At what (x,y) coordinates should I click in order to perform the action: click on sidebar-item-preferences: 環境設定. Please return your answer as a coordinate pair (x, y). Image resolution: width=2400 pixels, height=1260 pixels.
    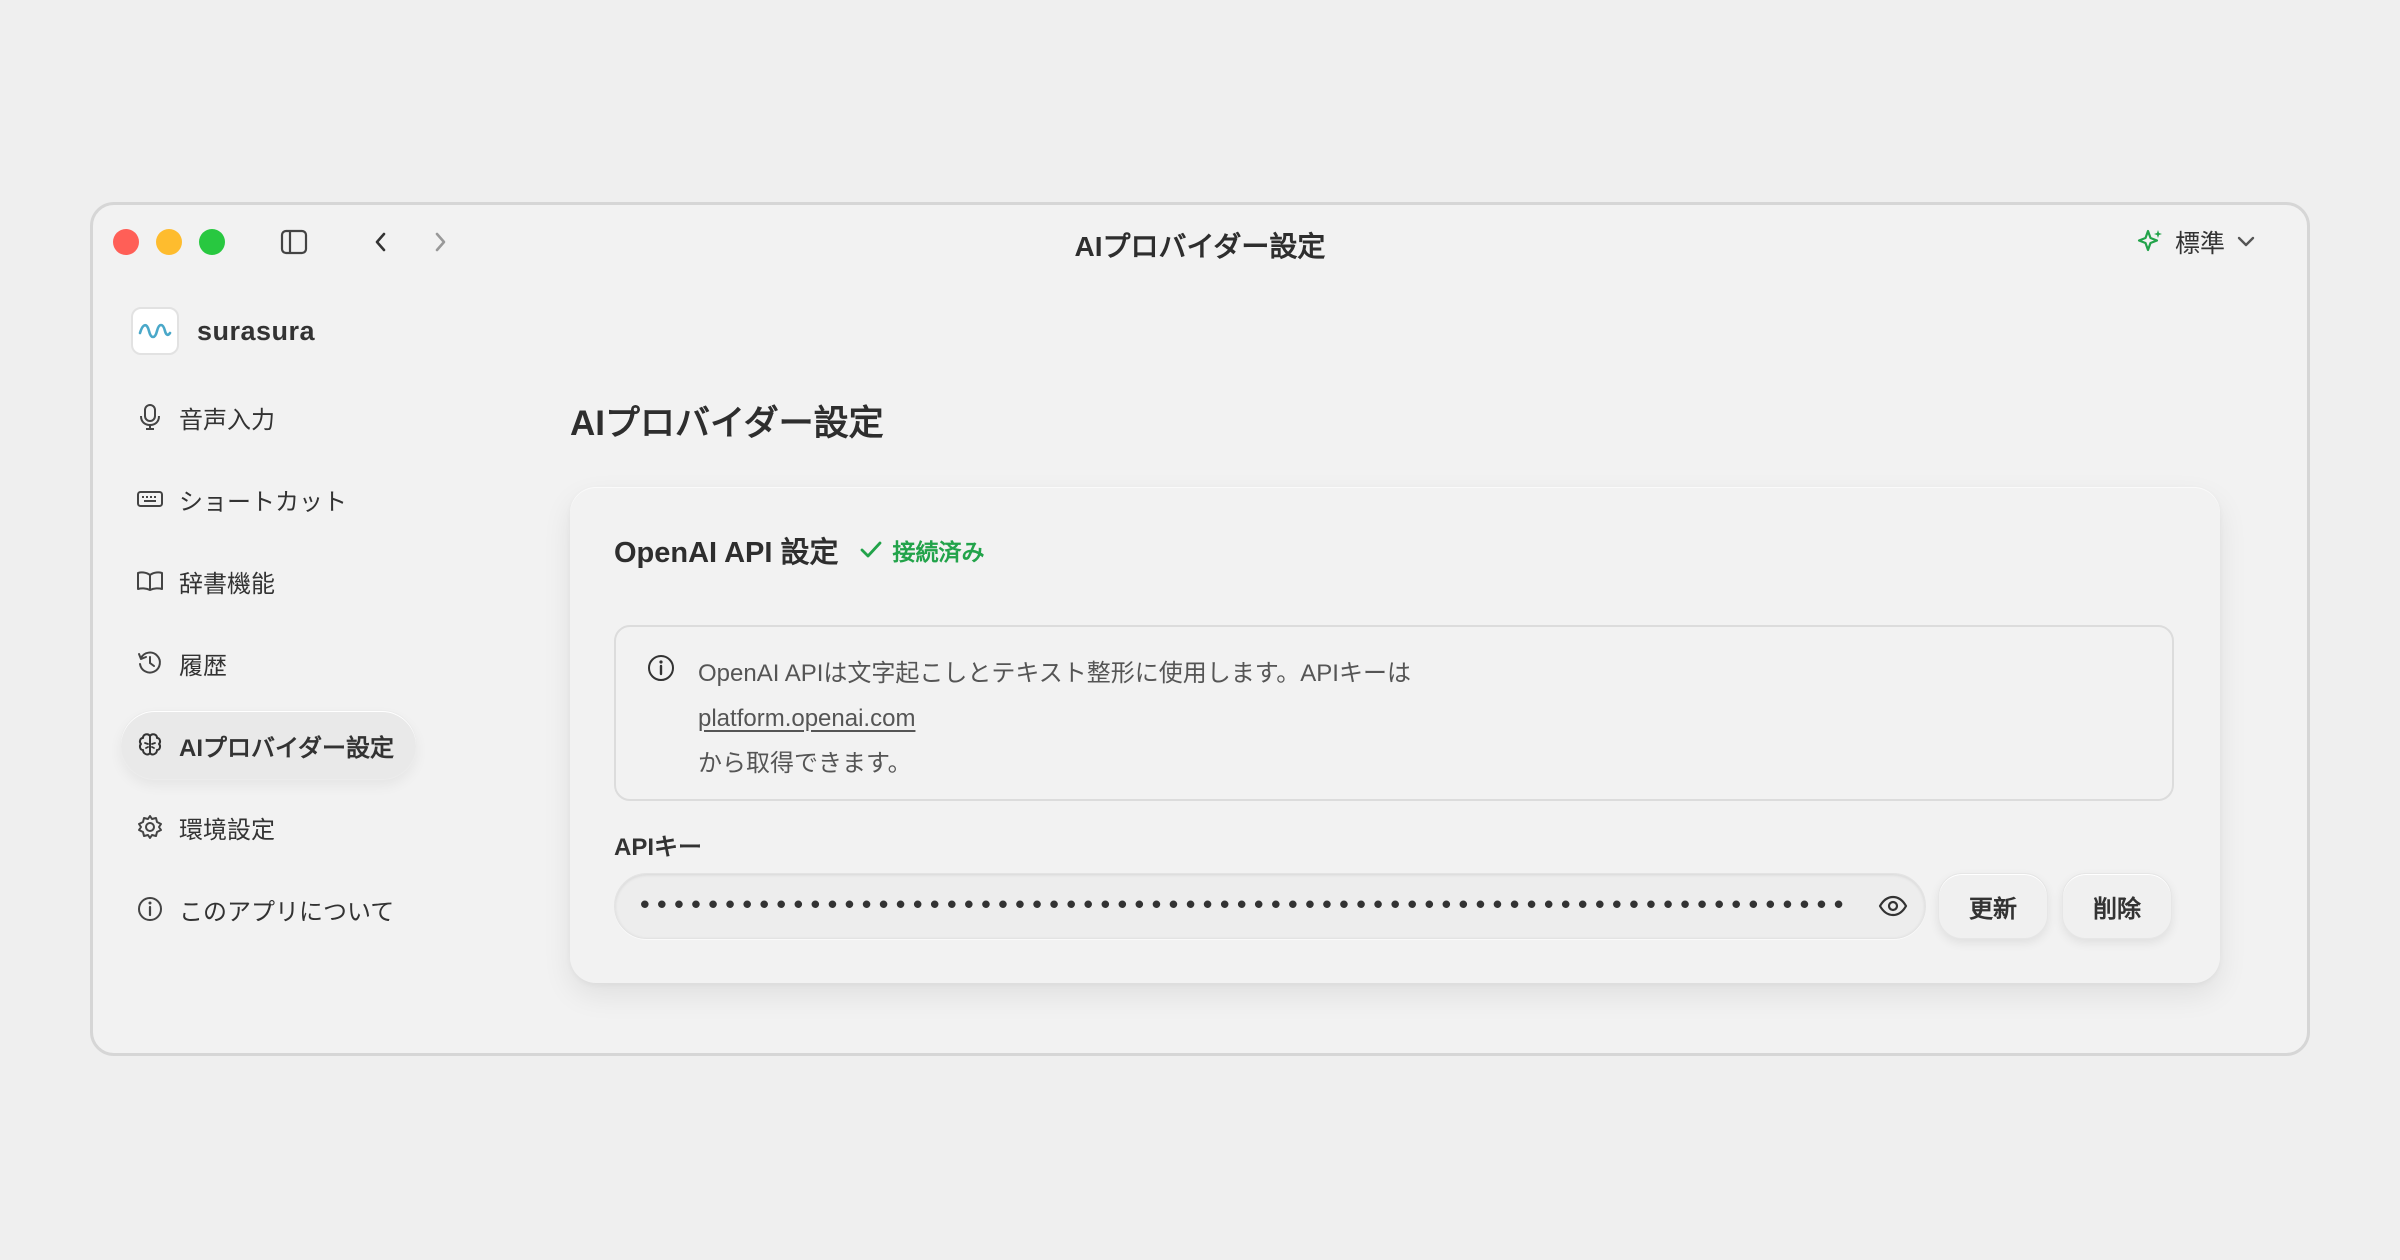
    Looking at the image, I should click on (209, 827).